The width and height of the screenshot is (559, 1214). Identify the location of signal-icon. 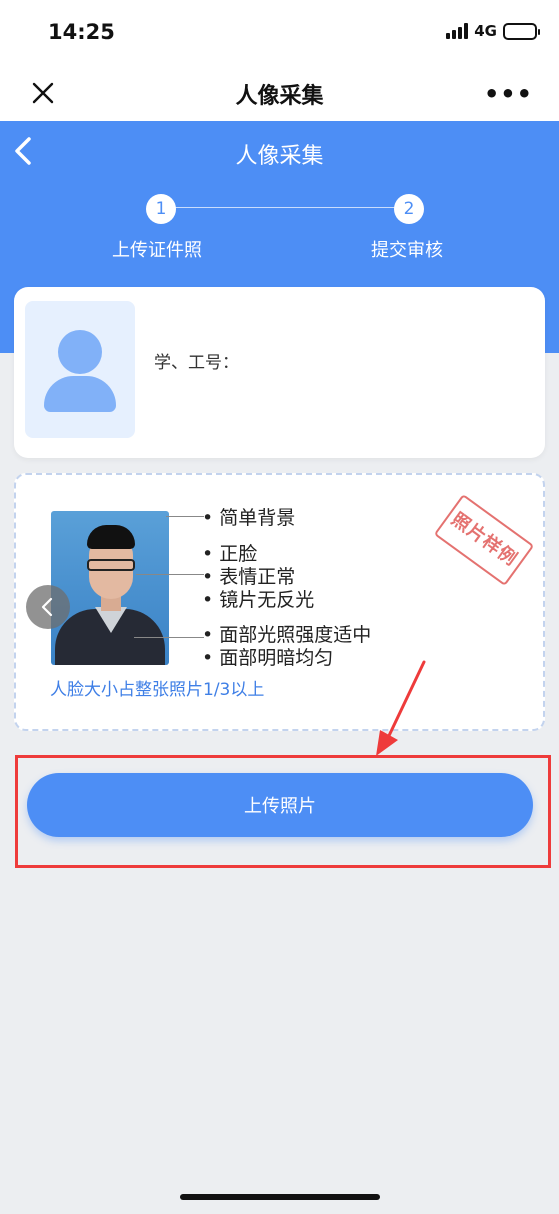
(457, 31).